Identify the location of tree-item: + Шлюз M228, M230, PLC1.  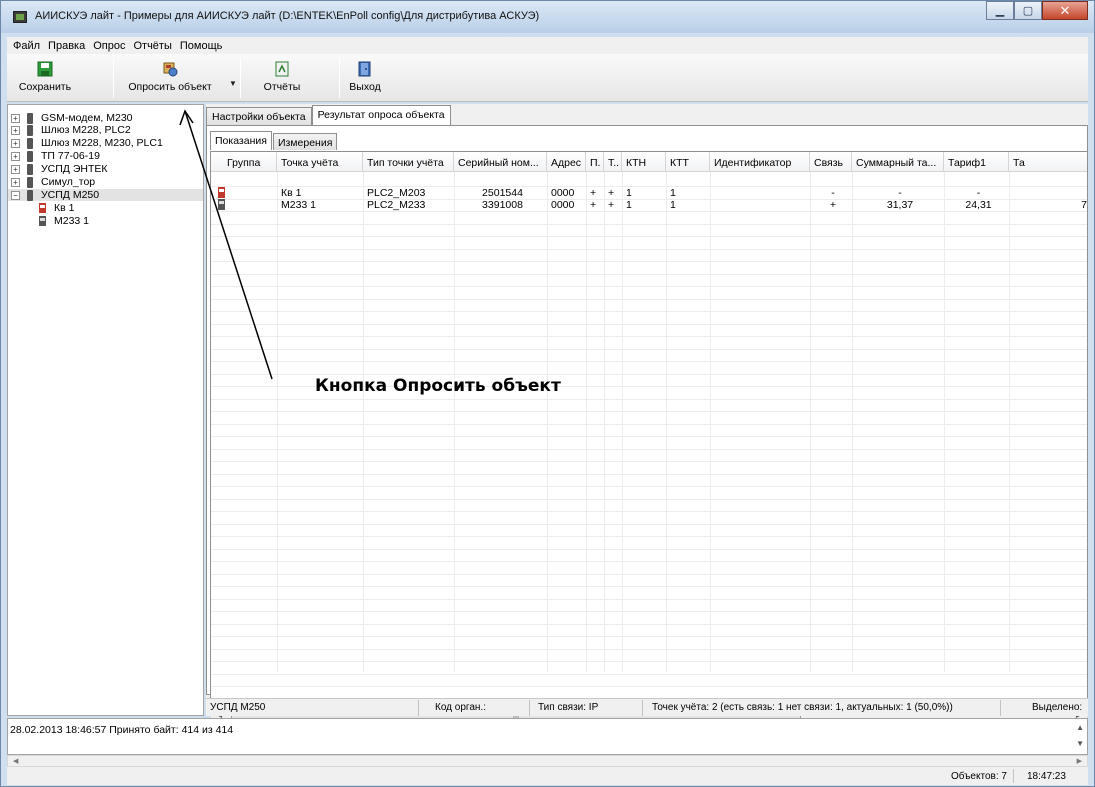
(85, 143).